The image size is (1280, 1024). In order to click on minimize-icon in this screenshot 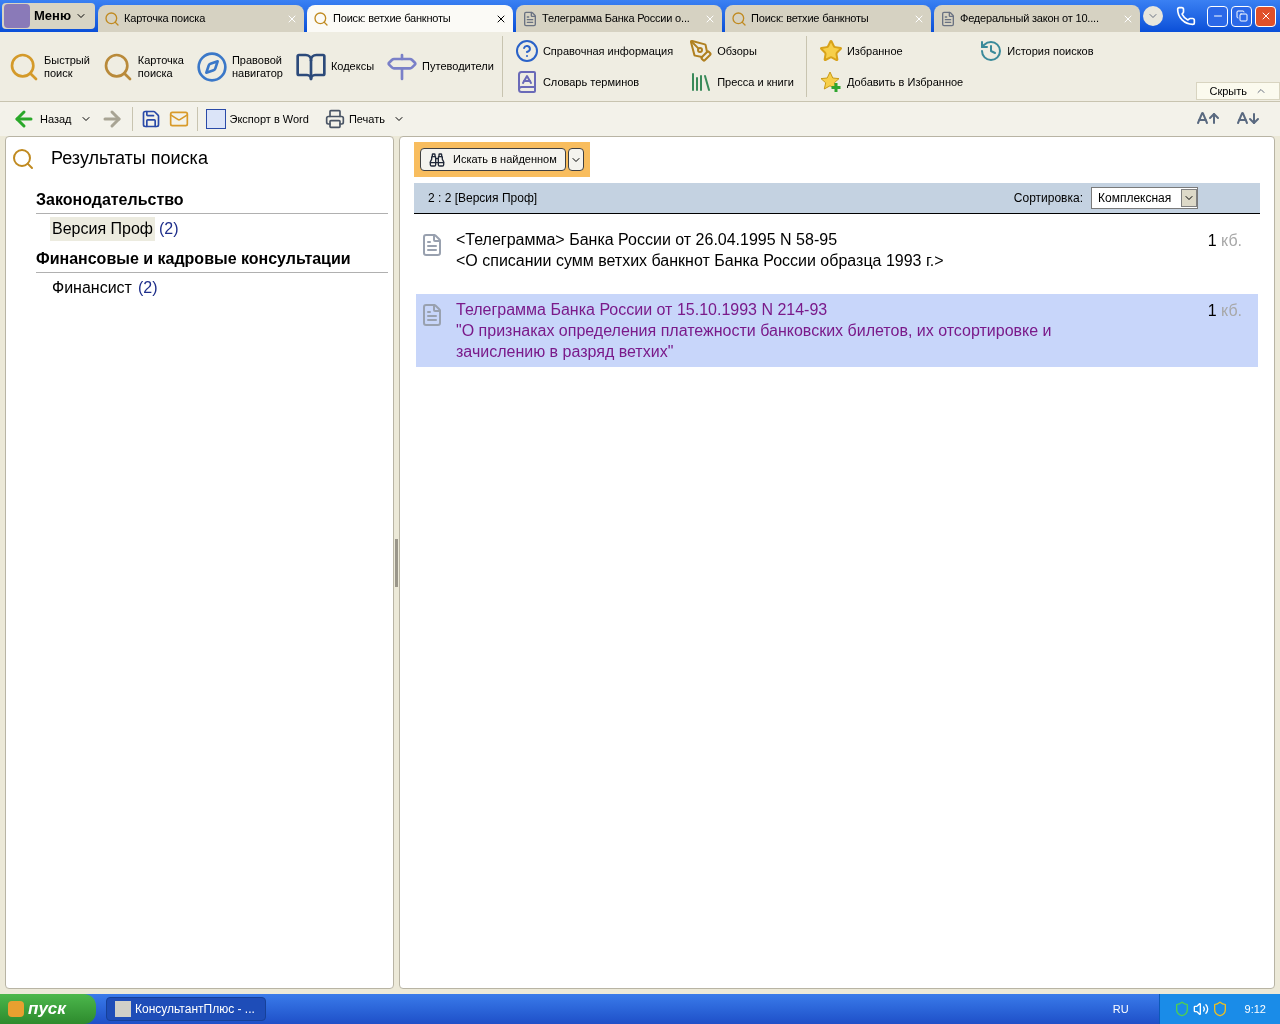, I will do `click(1217, 16)`.